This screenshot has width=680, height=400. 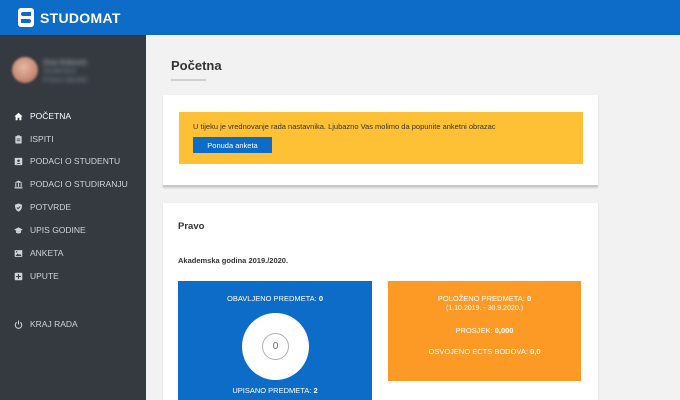 I want to click on sidebar-item-pocetna: POČETNA, so click(x=42, y=116).